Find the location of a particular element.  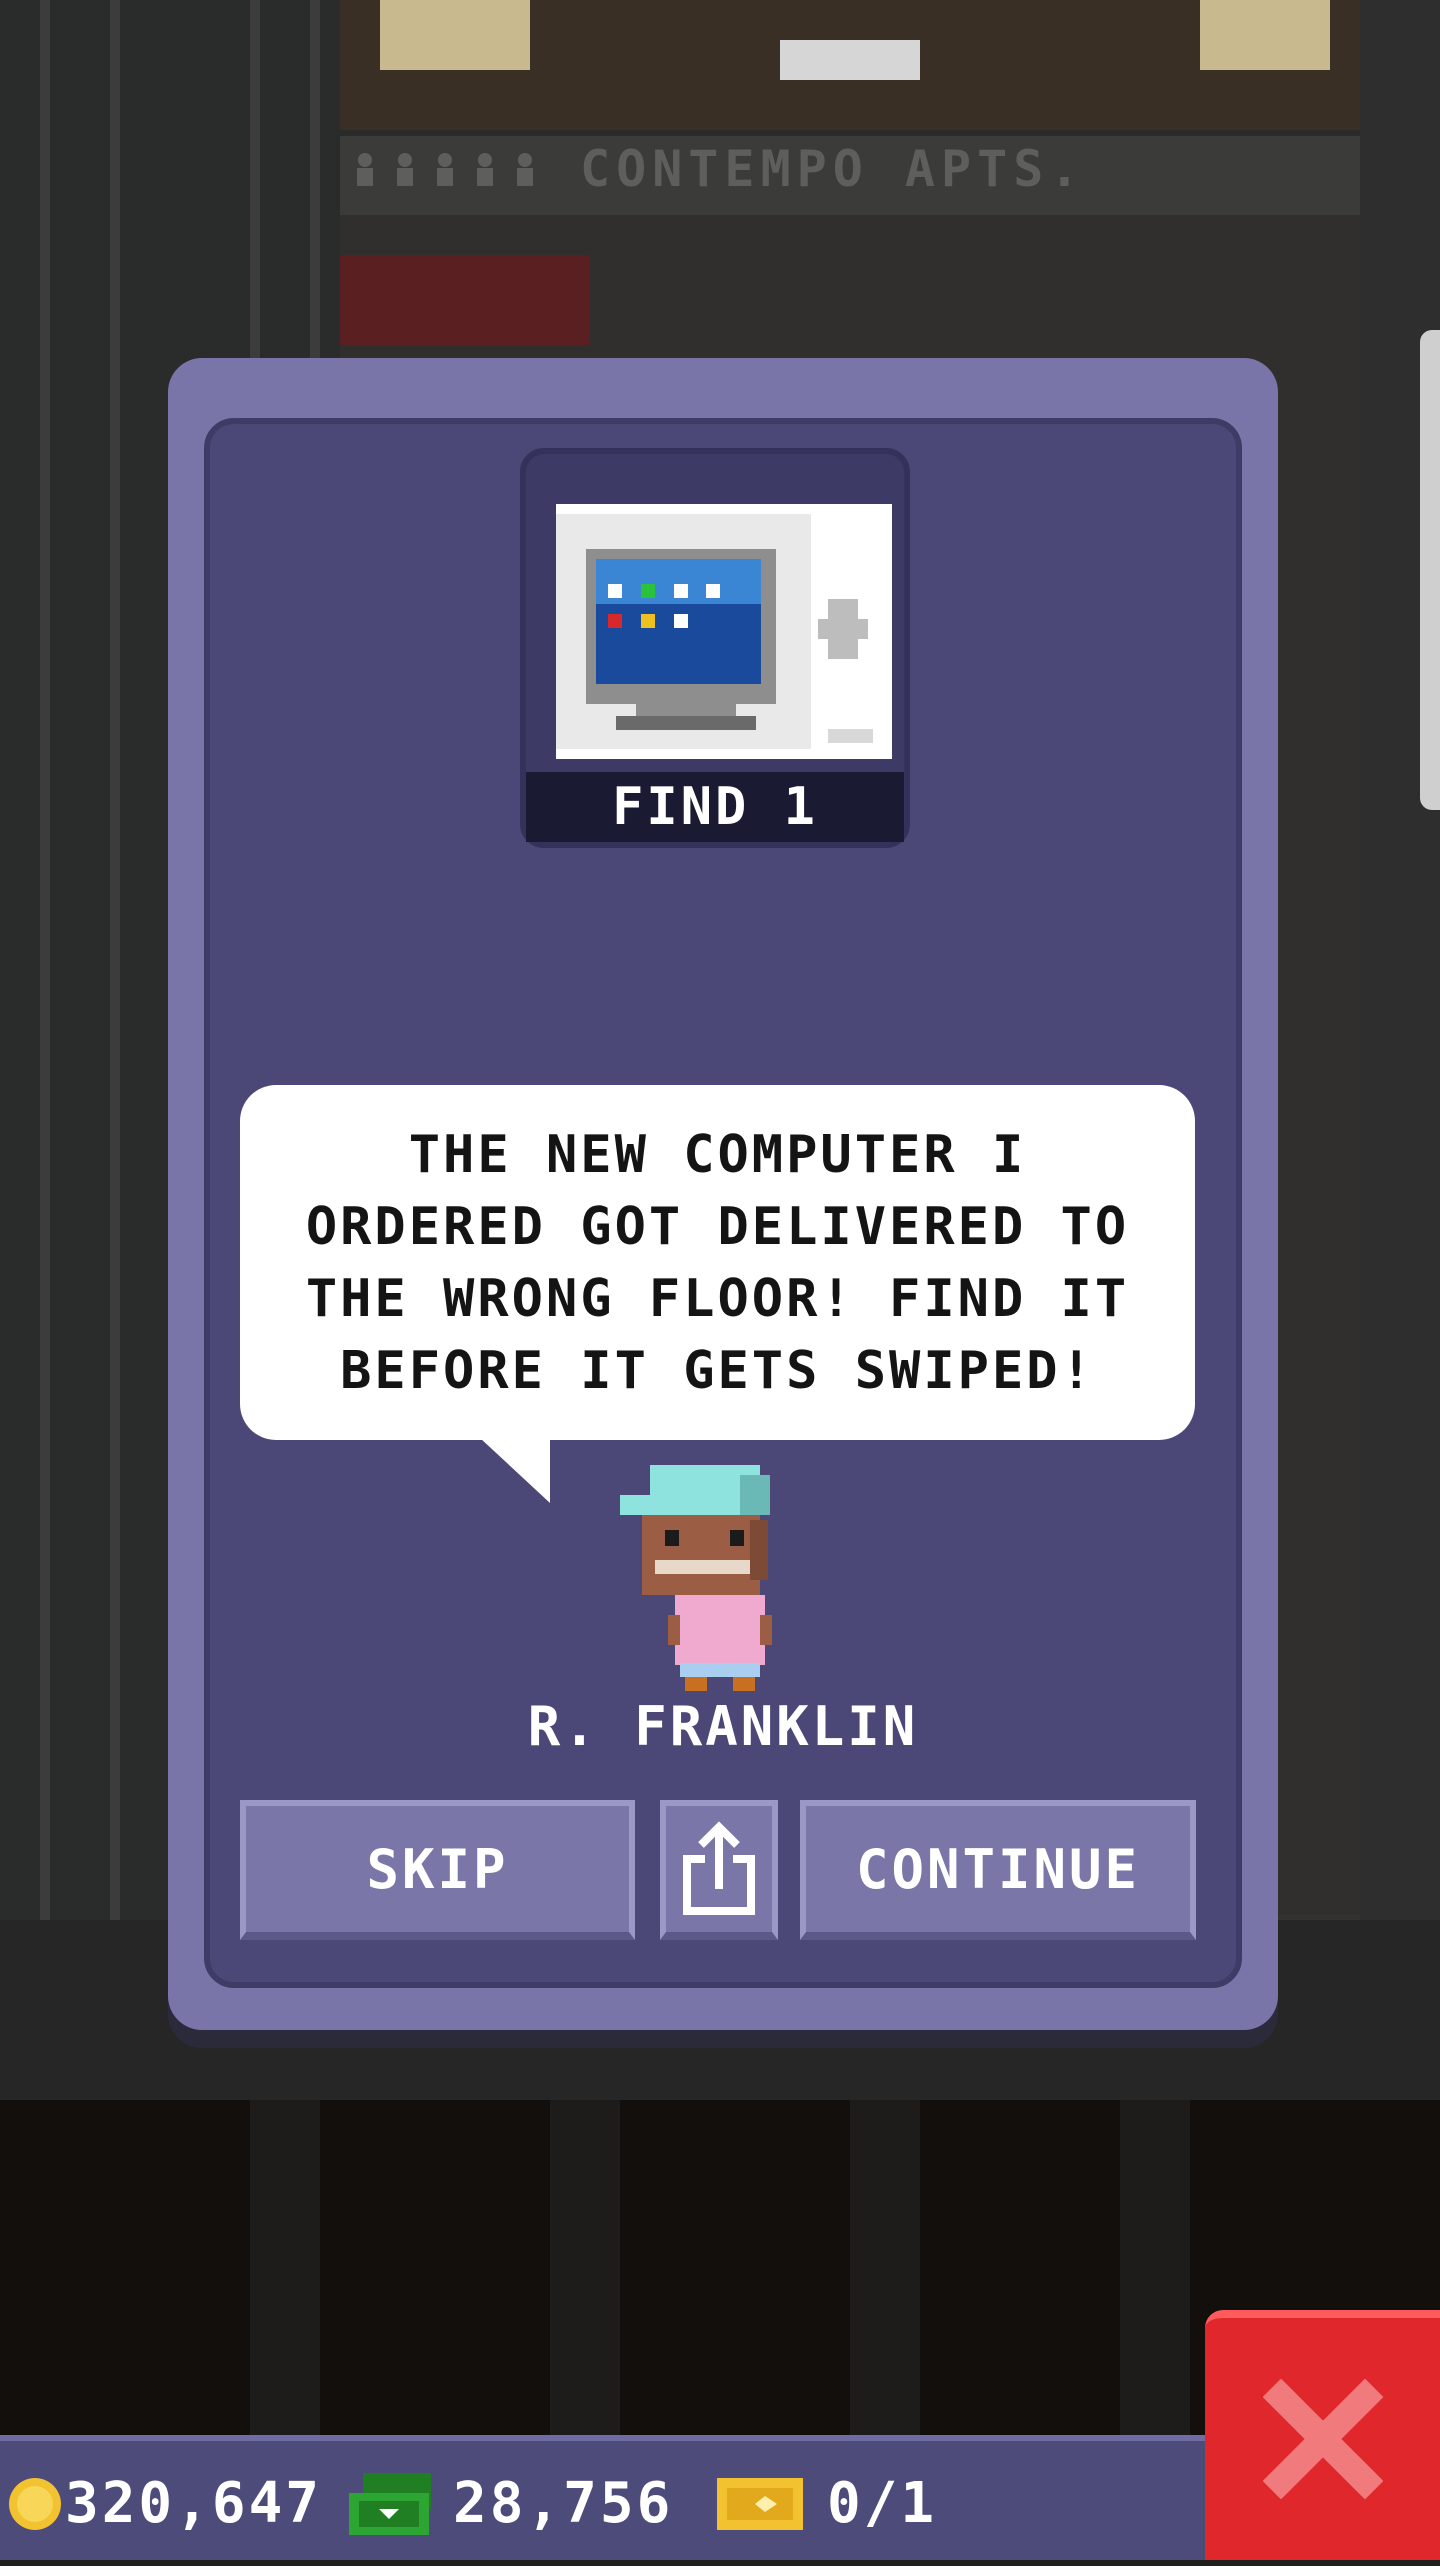

character-name: R. FRANKLIN is located at coordinates (723, 1726).